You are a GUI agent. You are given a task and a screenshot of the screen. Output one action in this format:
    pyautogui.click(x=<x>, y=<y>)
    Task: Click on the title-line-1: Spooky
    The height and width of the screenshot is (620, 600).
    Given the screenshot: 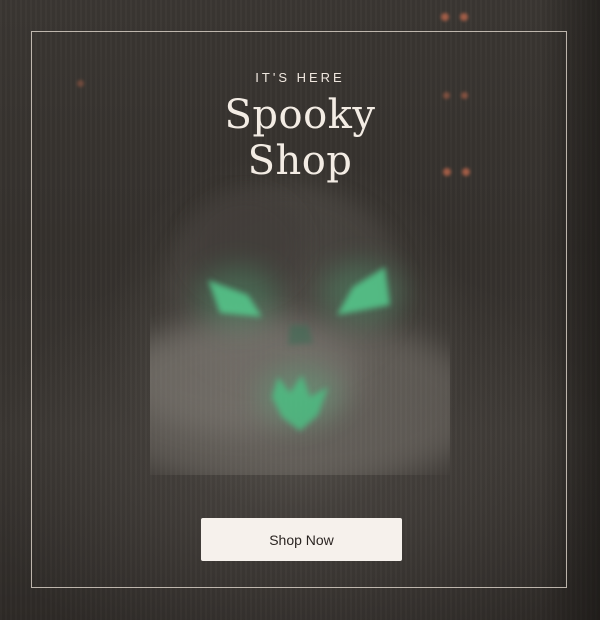 What is the action you would take?
    pyautogui.click(x=300, y=115)
    